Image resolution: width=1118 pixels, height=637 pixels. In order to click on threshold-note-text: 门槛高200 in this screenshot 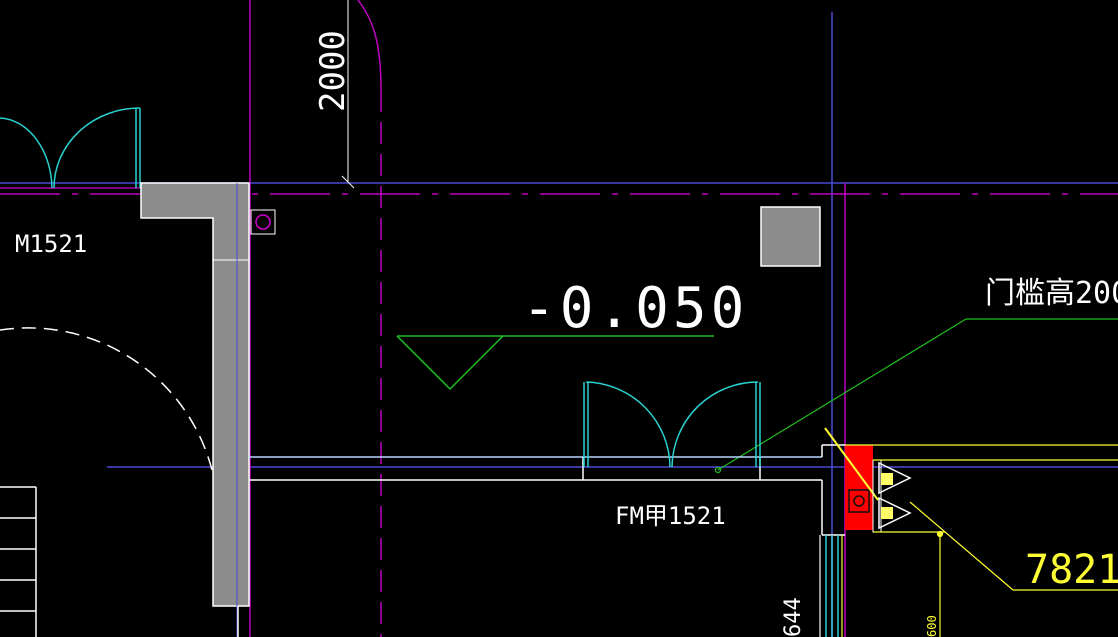, I will do `click(1051, 293)`.